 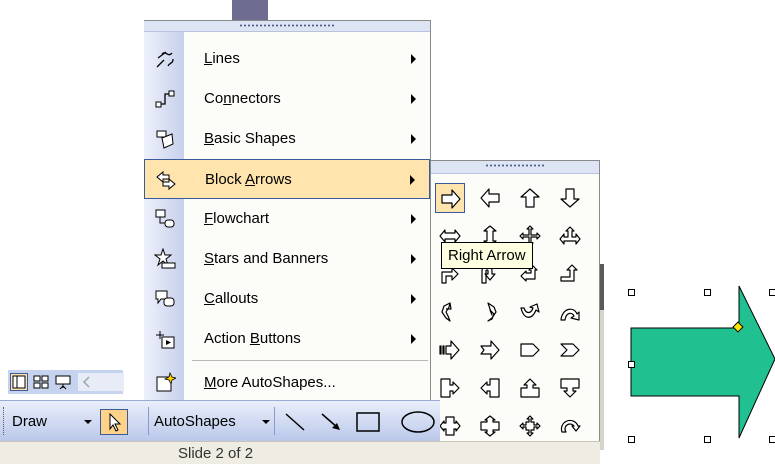 What do you see at coordinates (166, 382) in the screenshot?
I see `more-autoshapes-icon` at bounding box center [166, 382].